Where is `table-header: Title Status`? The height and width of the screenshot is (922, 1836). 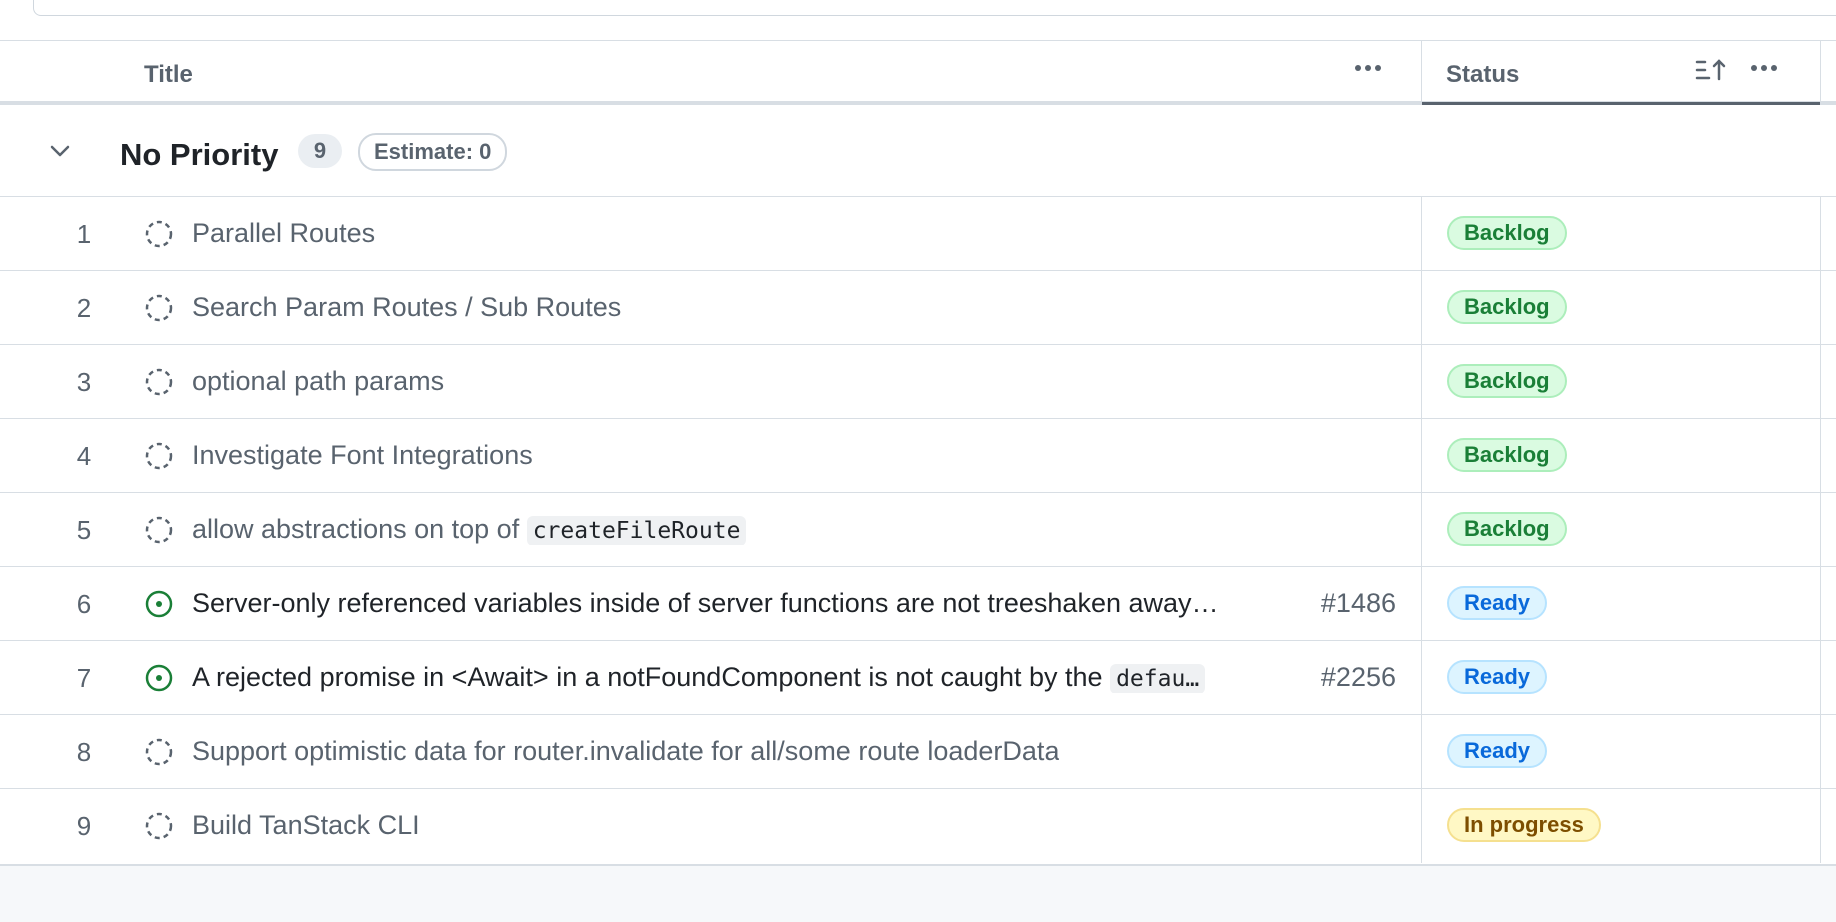 table-header: Title Status is located at coordinates (918, 73).